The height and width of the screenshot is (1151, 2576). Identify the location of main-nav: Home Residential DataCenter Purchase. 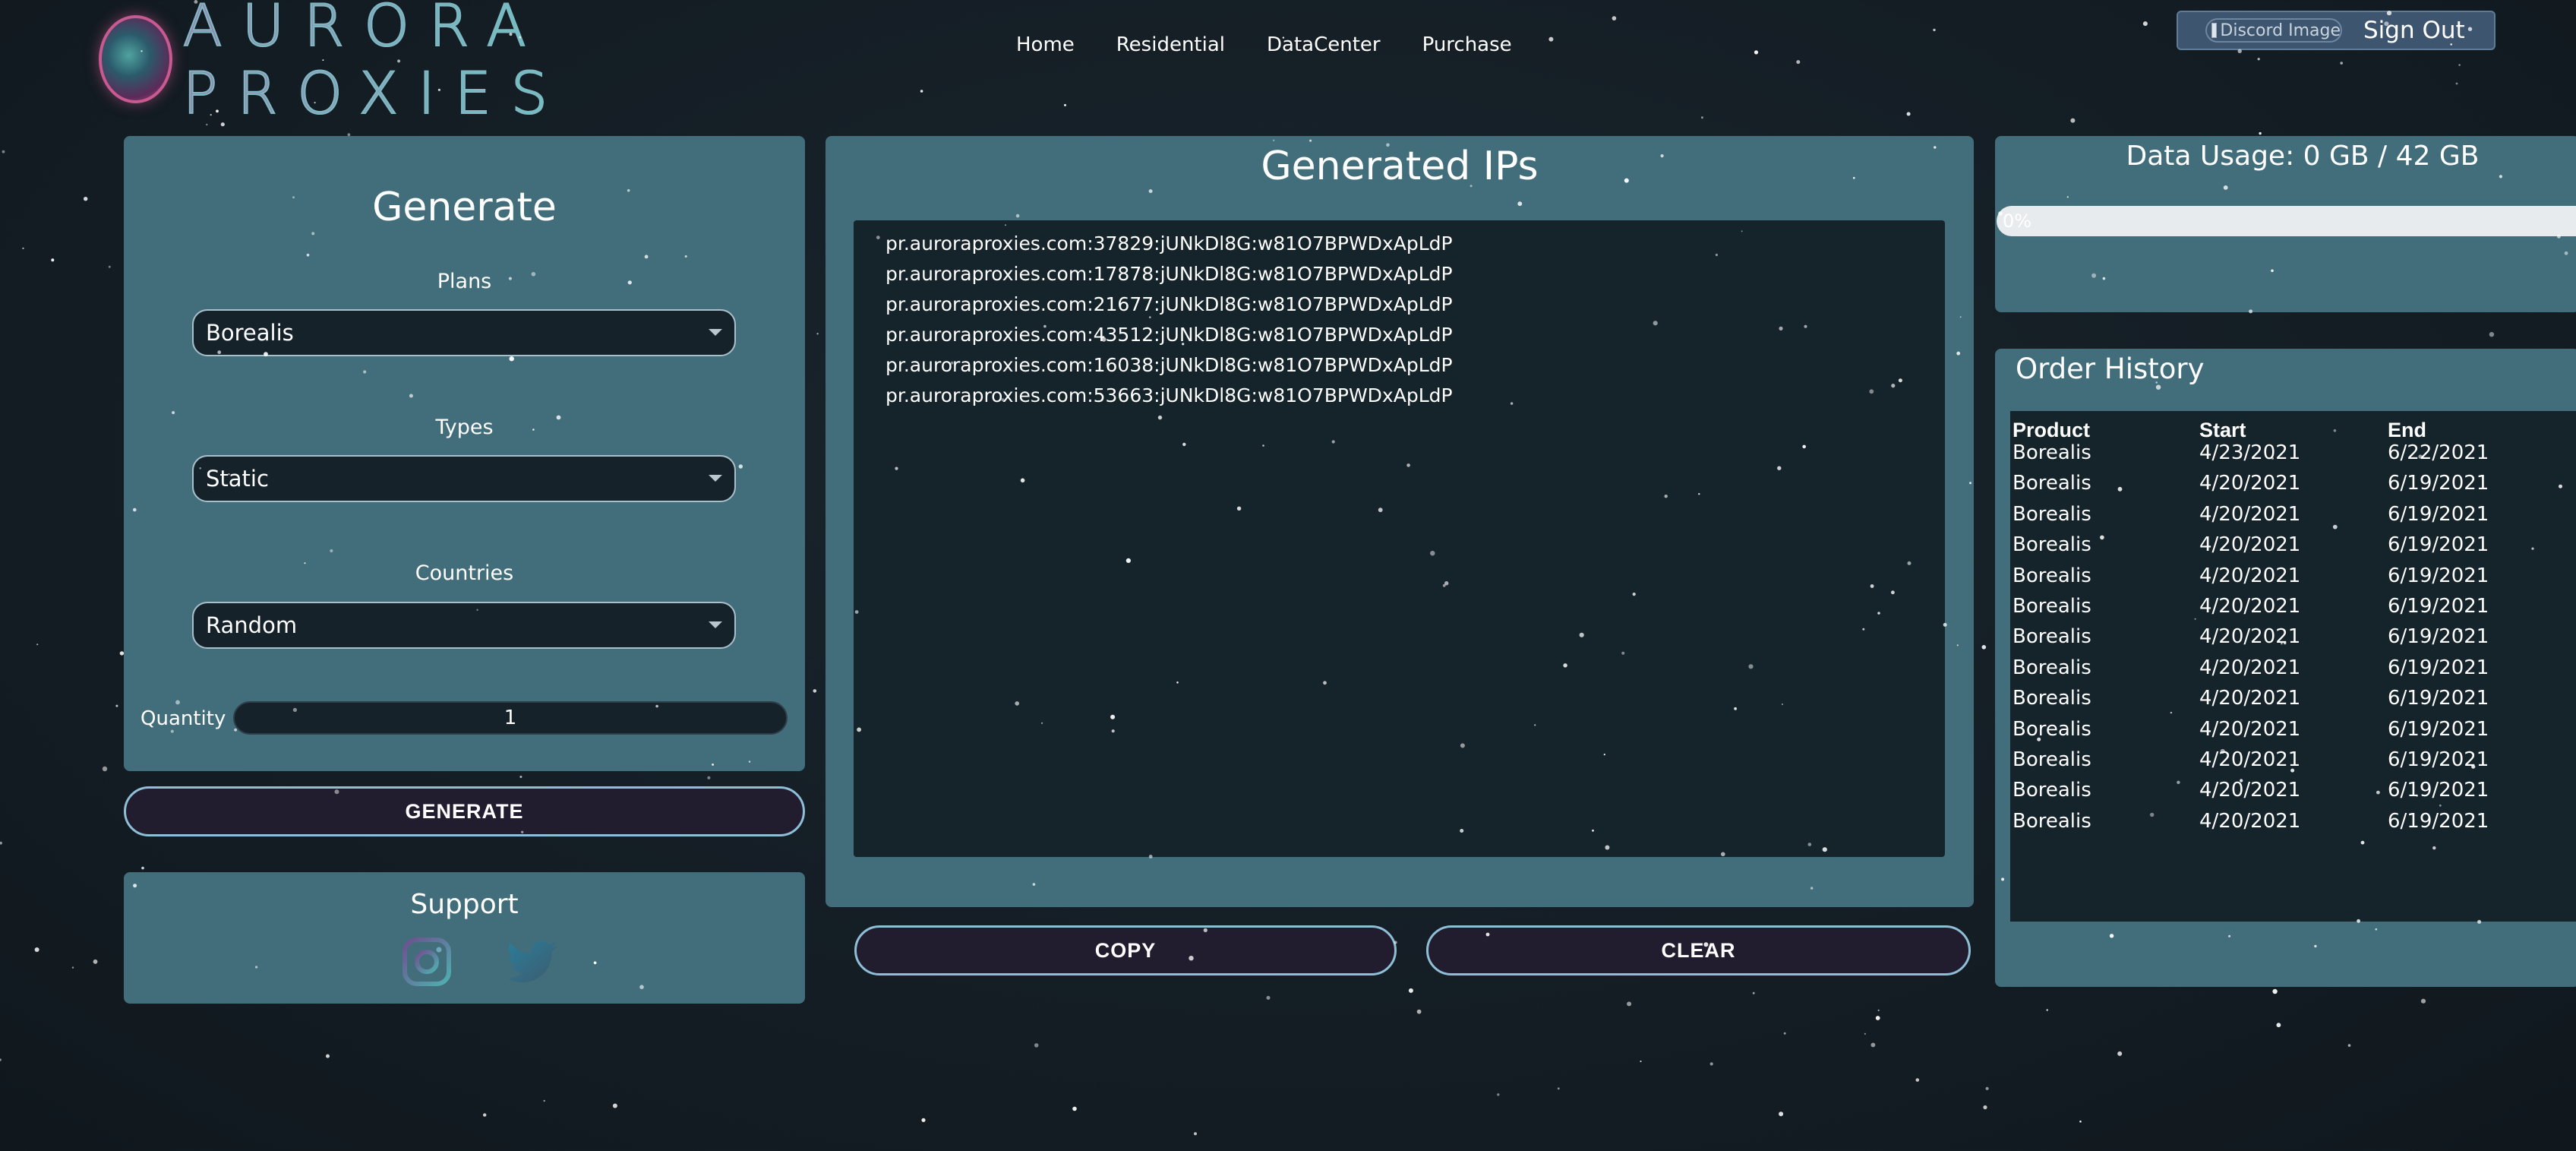
(1285, 45).